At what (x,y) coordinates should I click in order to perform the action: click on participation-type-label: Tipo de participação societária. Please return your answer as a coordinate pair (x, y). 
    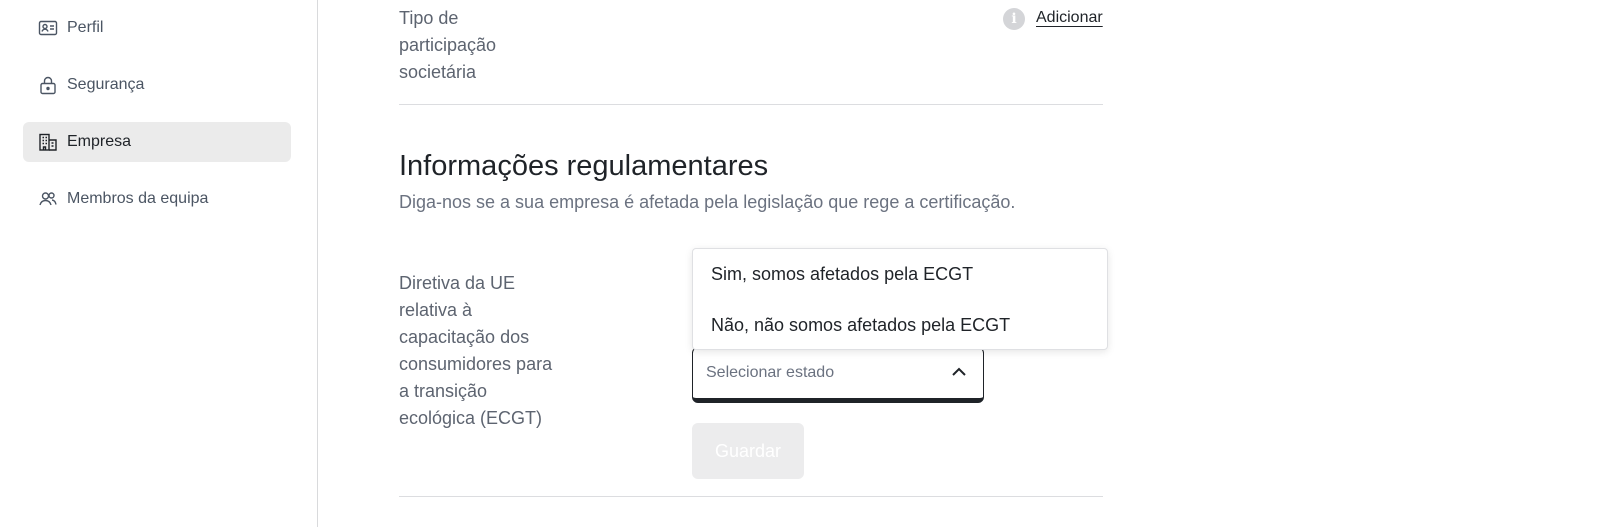
    Looking at the image, I should click on (448, 45).